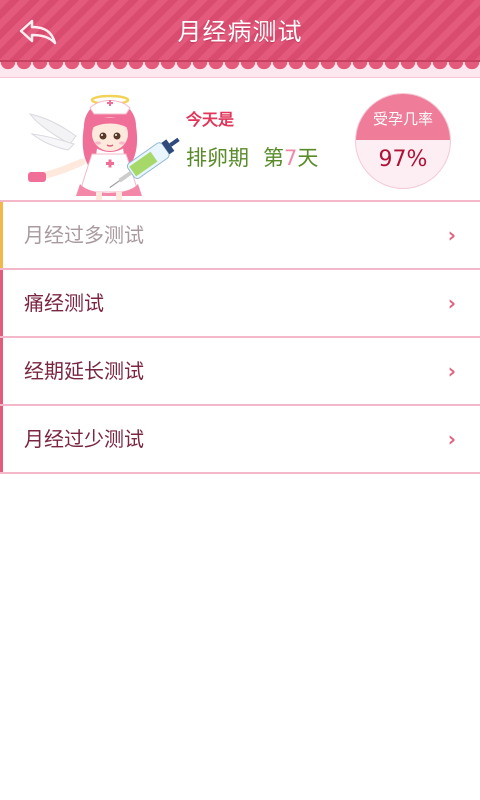 Image resolution: width=480 pixels, height=800 pixels. I want to click on test-item-label: 痛经测试, so click(64, 303).